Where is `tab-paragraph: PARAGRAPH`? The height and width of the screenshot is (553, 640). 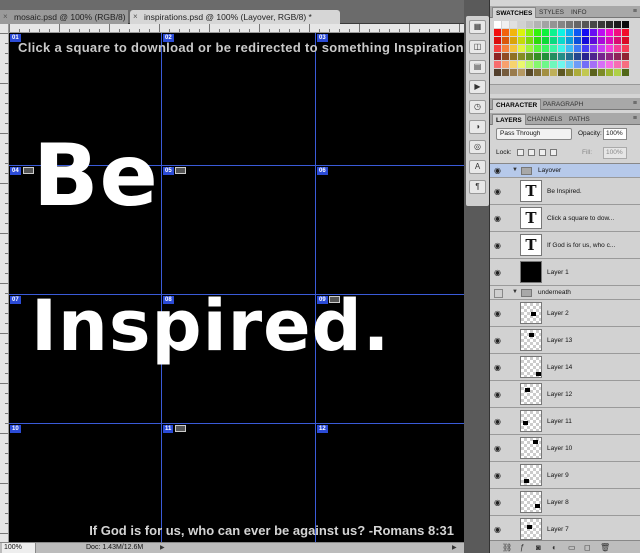
tab-paragraph: PARAGRAPH is located at coordinates (563, 104).